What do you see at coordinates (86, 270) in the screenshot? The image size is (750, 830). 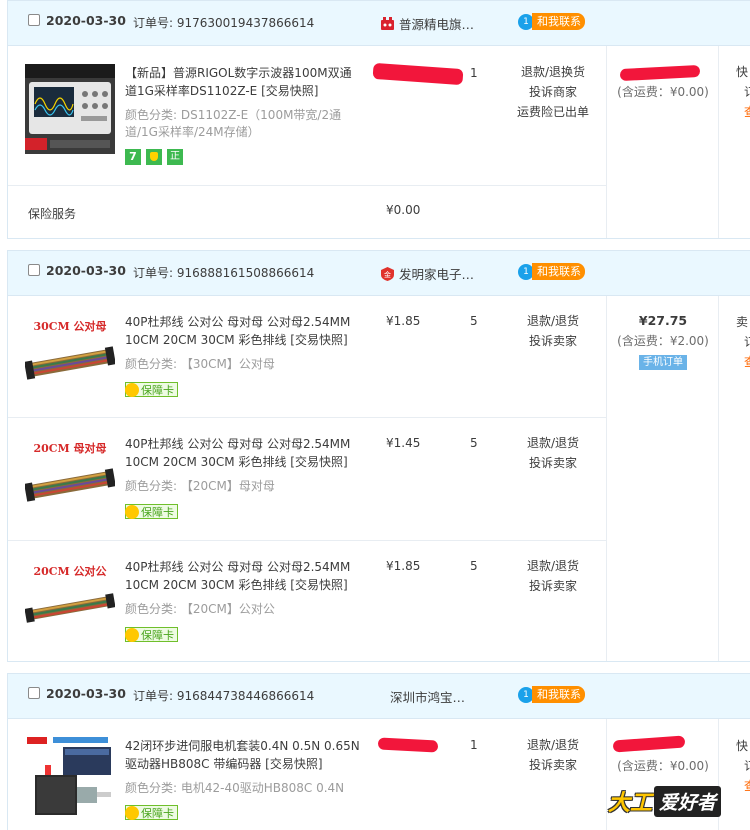 I see `order-date: 2020-03-30` at bounding box center [86, 270].